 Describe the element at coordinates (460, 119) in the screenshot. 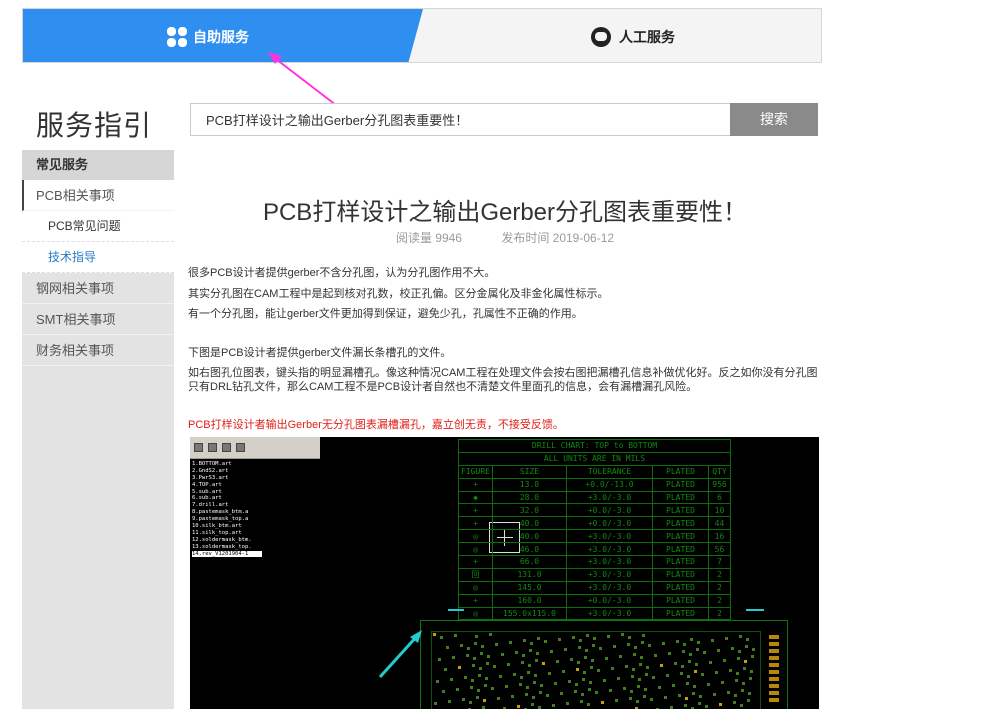

I see `search-input` at that location.